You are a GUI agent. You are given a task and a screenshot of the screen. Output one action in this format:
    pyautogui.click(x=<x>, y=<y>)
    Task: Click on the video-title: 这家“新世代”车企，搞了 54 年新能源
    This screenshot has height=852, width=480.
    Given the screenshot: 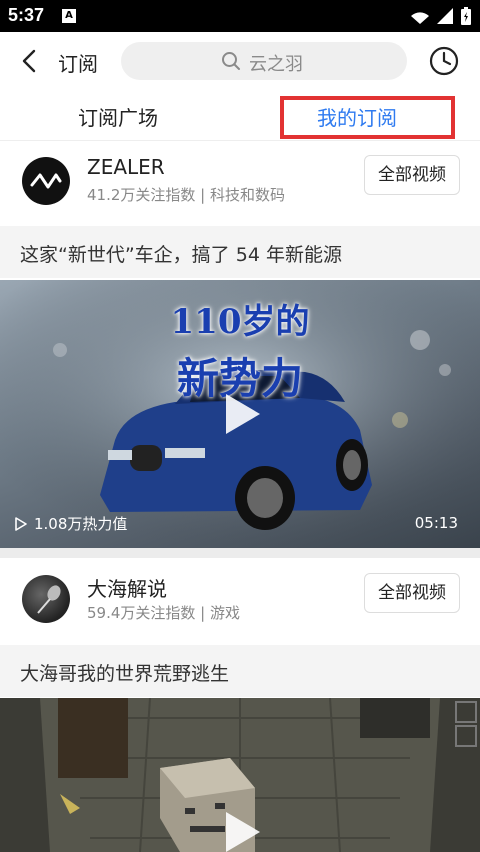 What is the action you would take?
    pyautogui.click(x=181, y=255)
    